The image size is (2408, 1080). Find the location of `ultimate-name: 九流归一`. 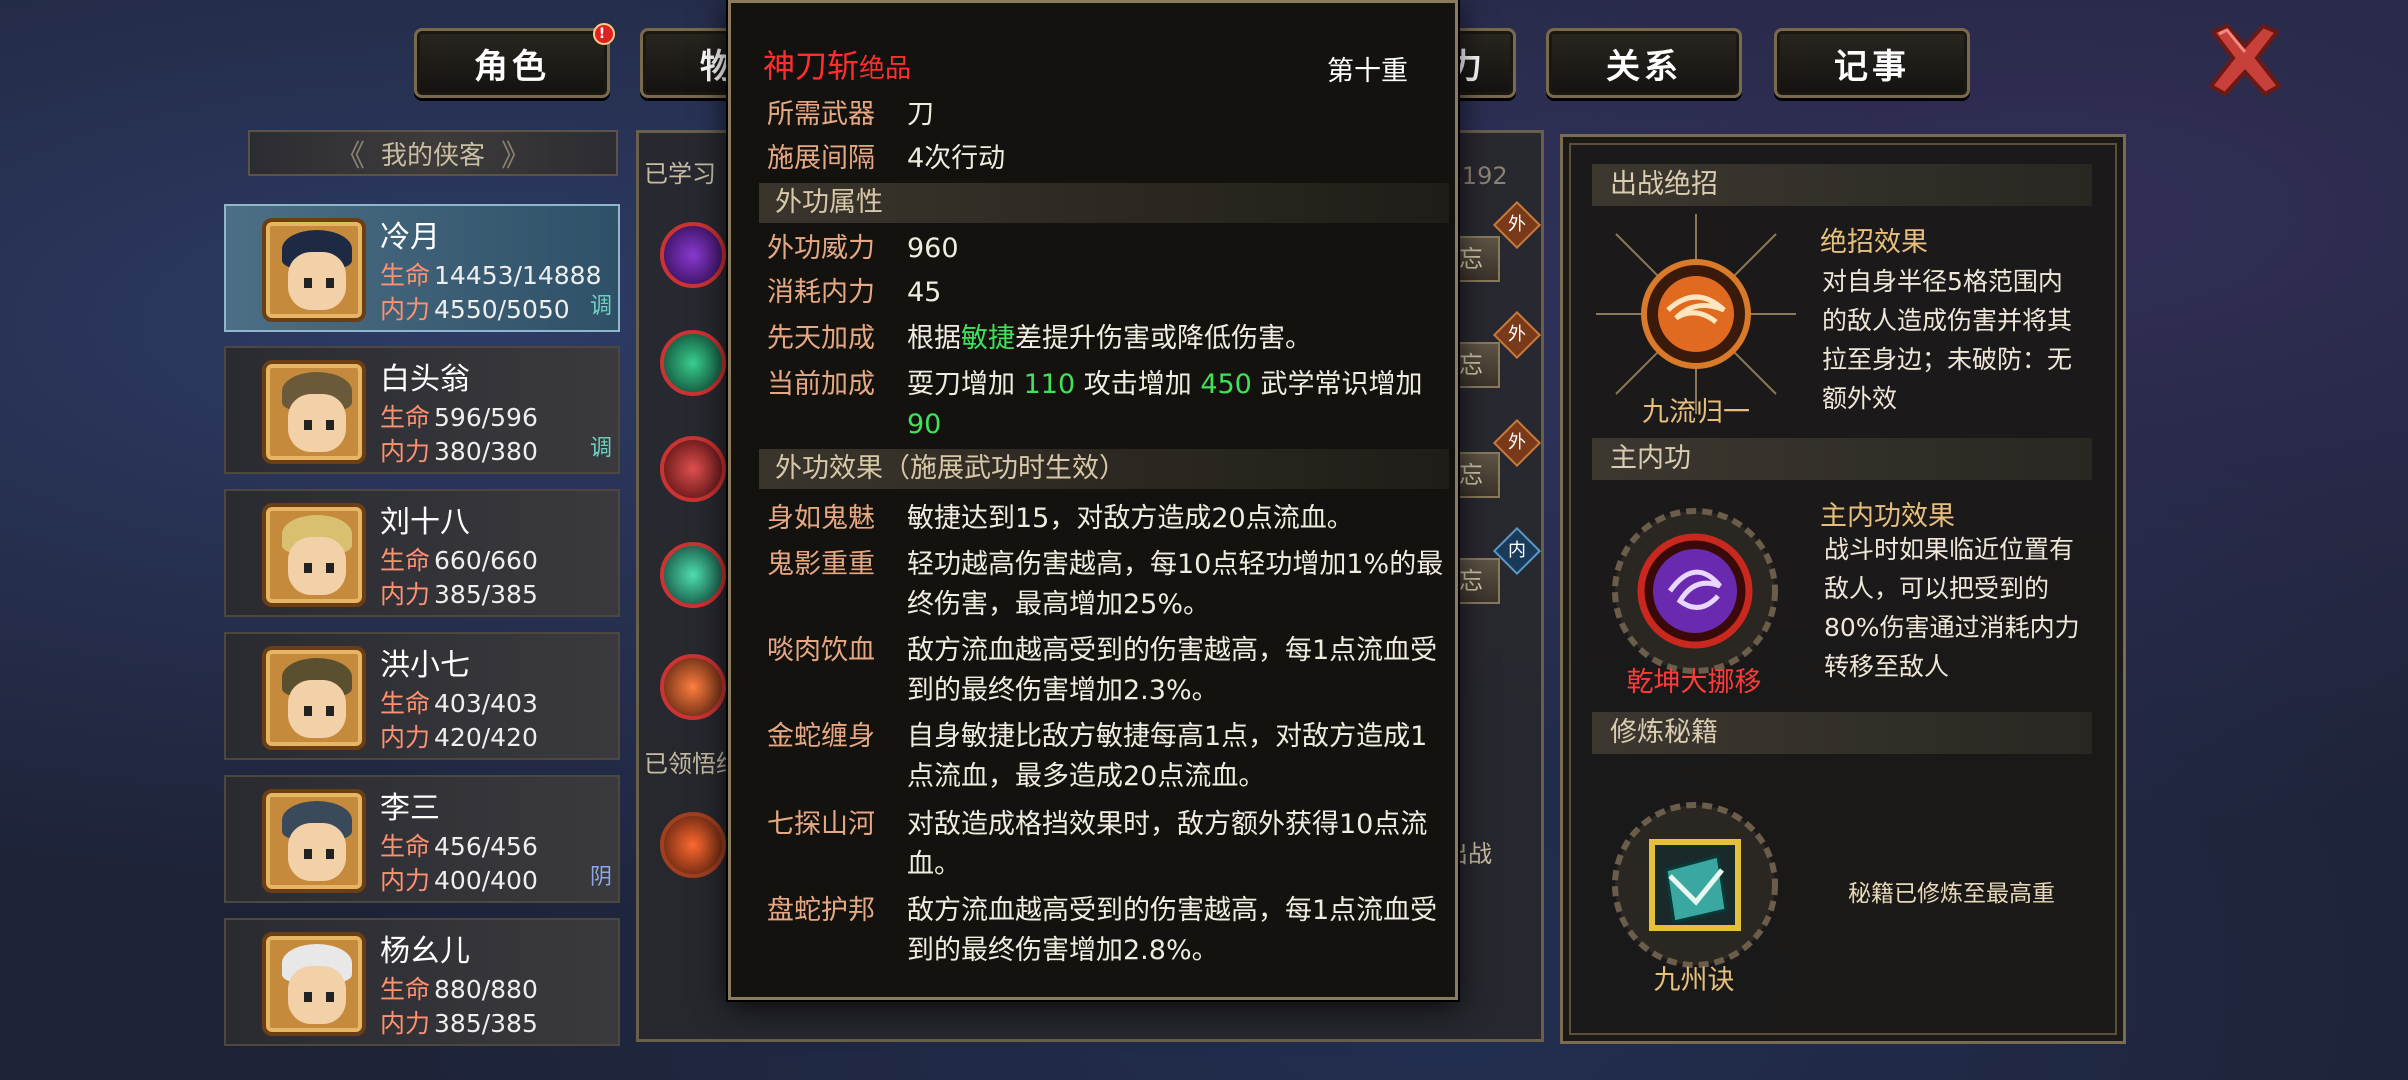

ultimate-name: 九流归一 is located at coordinates (1696, 412).